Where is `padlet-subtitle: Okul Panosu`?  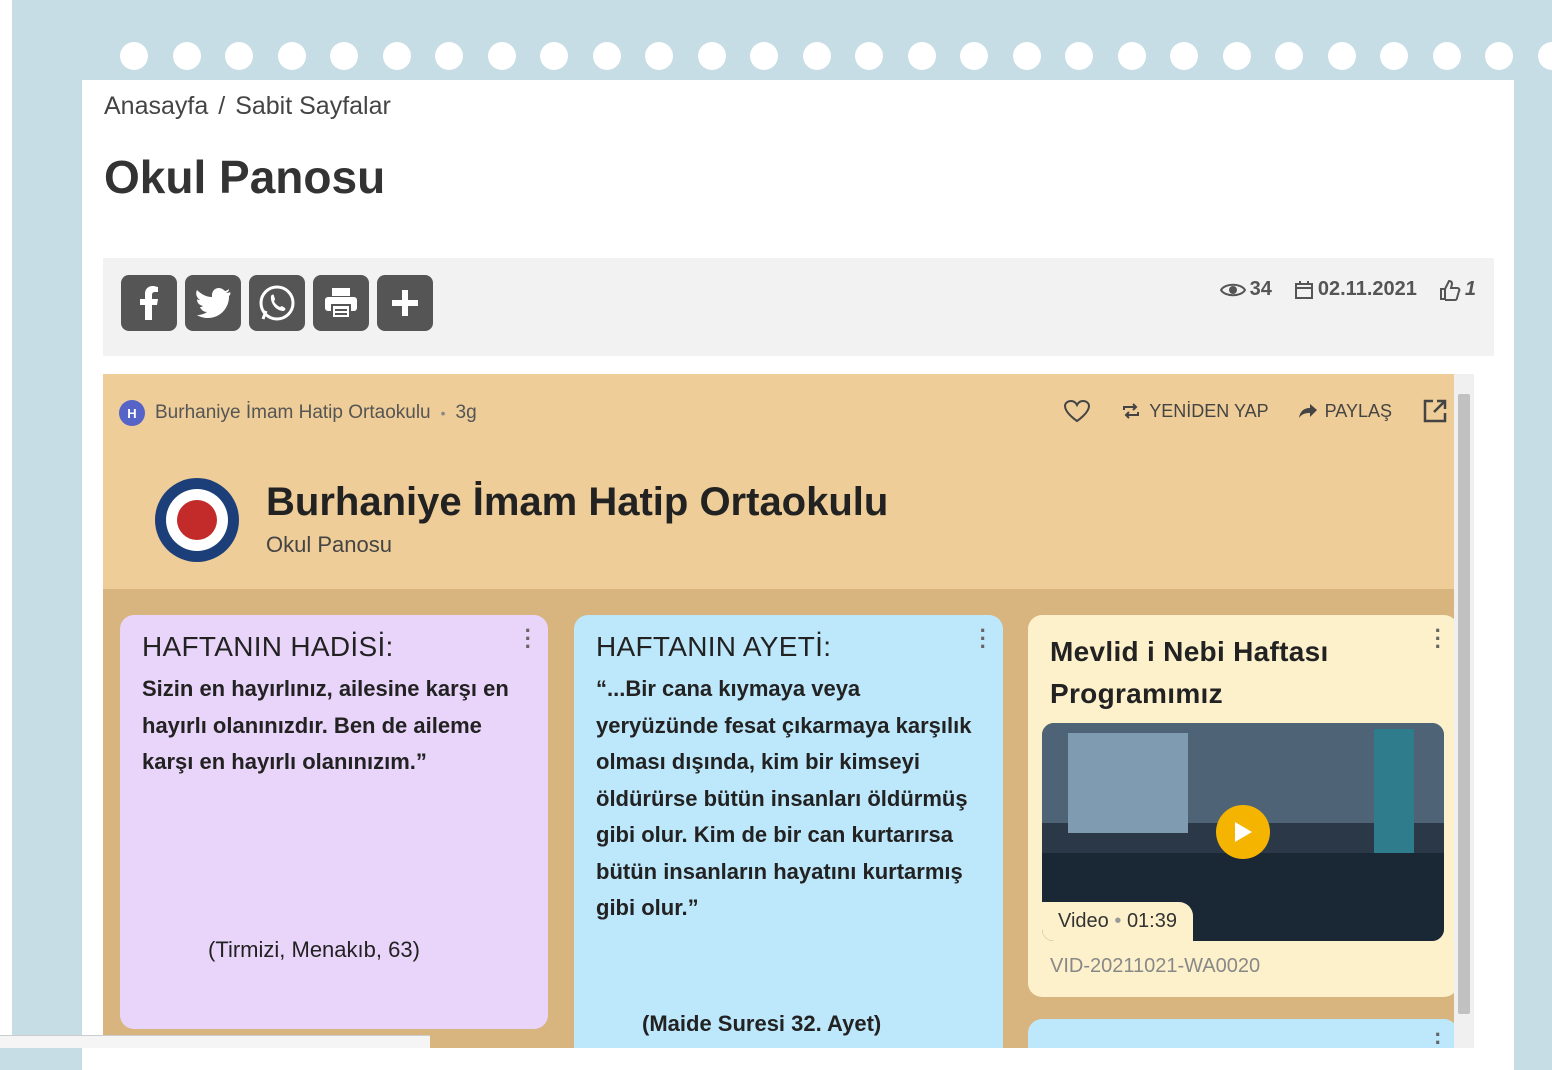
padlet-subtitle: Okul Panosu is located at coordinates (329, 545).